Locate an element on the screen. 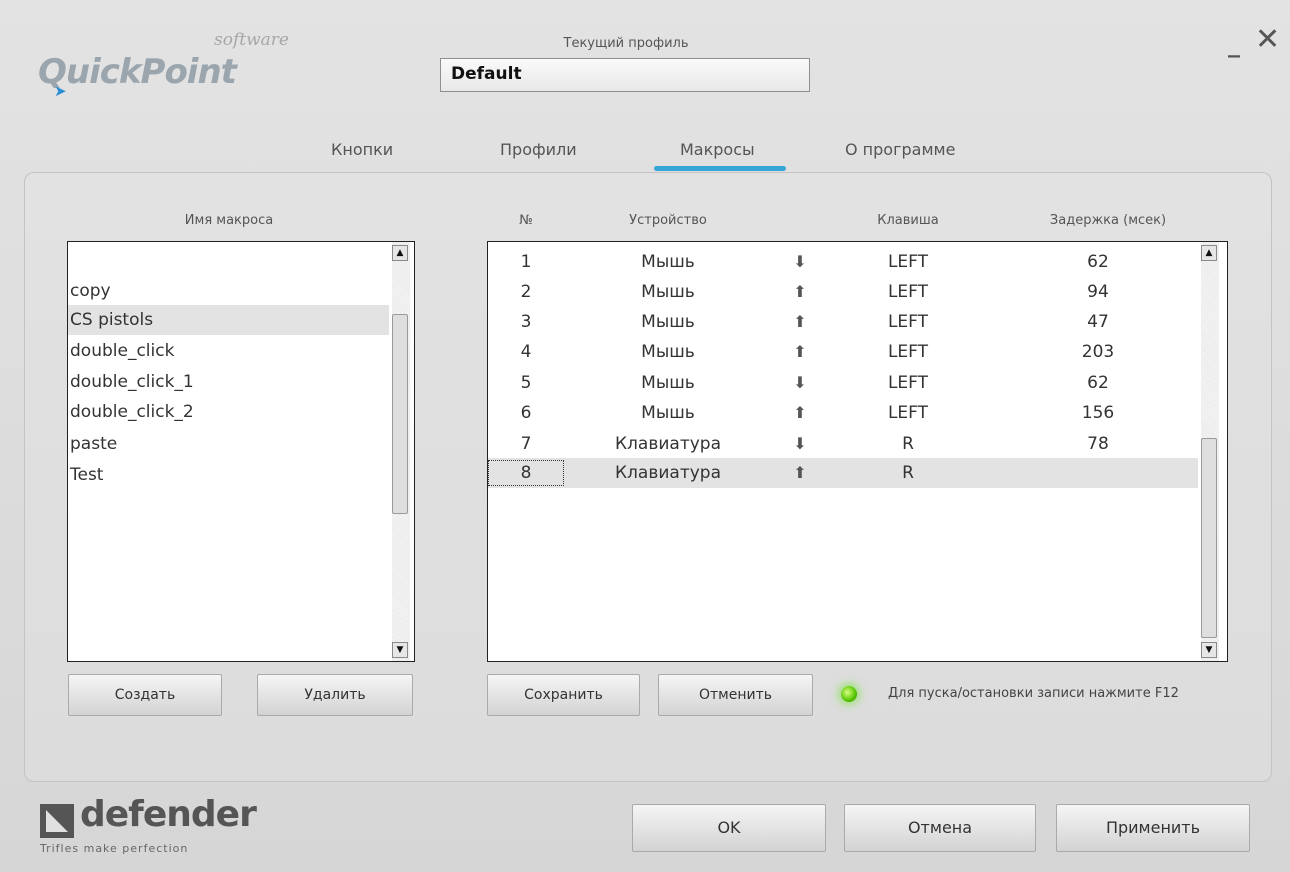 The height and width of the screenshot is (872, 1290). table-row: 1 Мышь ⬇ LEFT 62 is located at coordinates (843, 262).